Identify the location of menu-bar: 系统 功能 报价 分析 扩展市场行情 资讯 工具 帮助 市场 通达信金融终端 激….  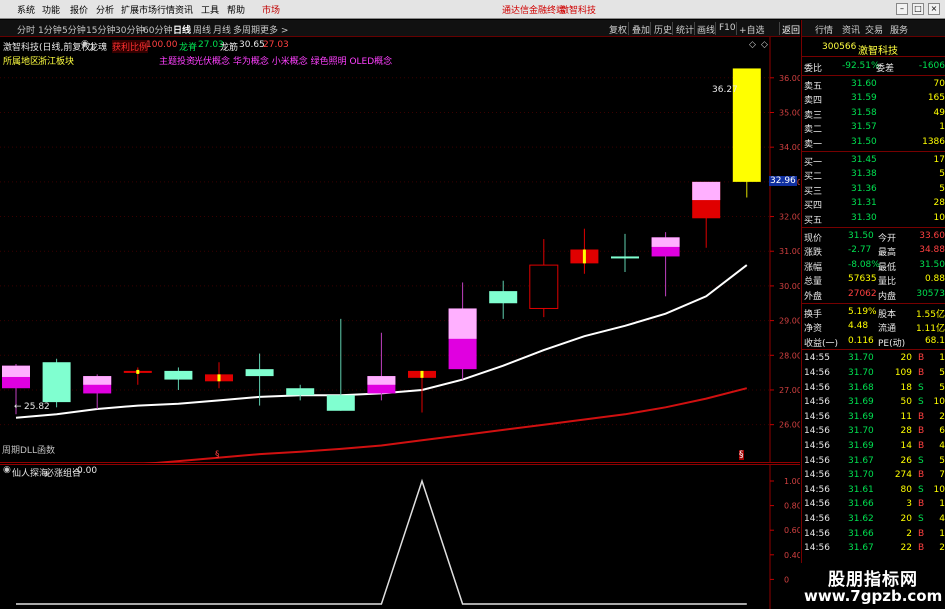
(472, 9).